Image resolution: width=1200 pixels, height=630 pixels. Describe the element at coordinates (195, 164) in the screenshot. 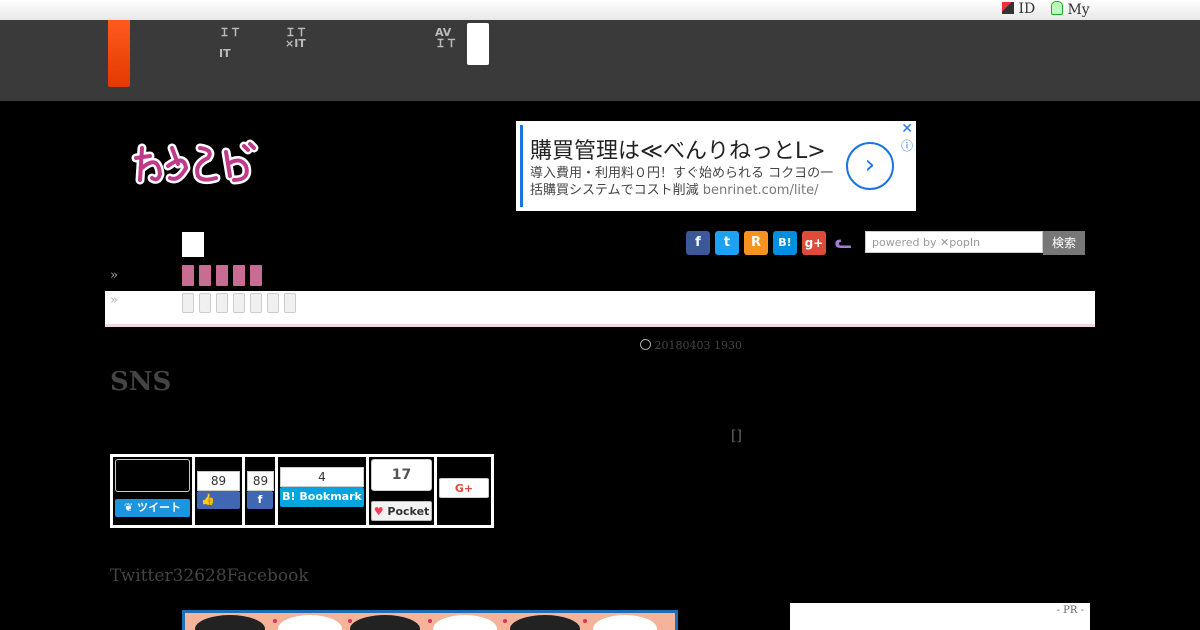

I see `site-logo` at that location.